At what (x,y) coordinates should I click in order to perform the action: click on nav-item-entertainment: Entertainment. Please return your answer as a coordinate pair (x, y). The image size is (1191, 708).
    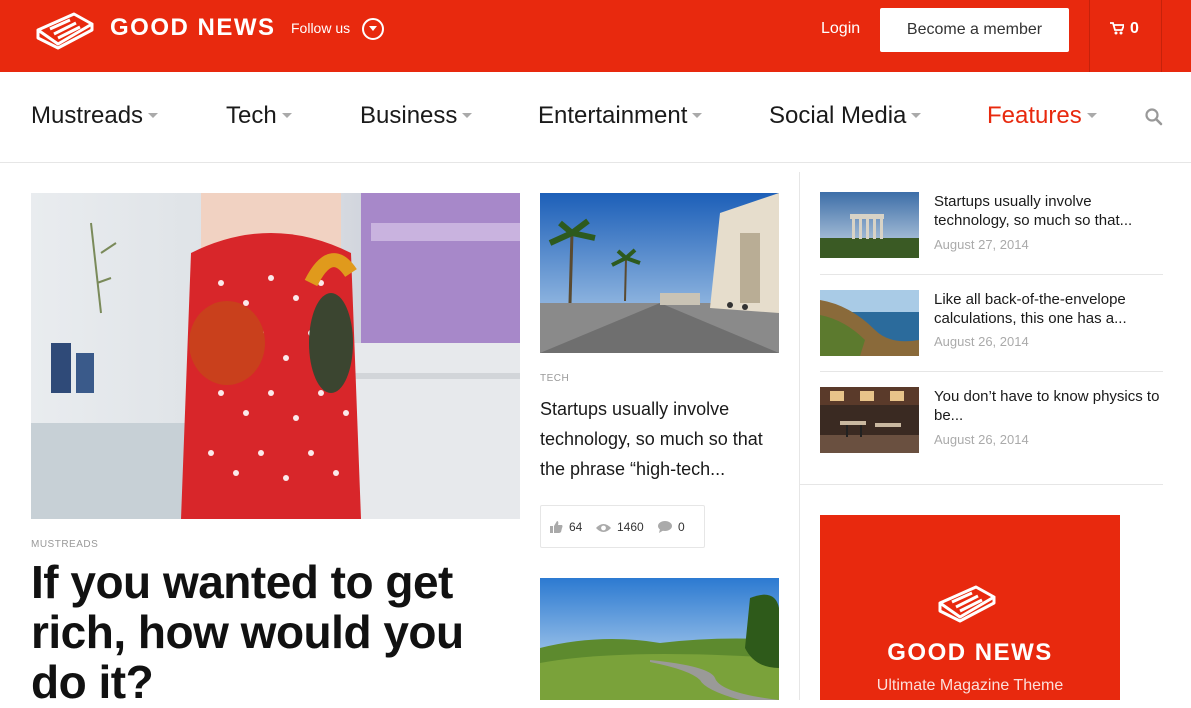
    Looking at the image, I should click on (620, 116).